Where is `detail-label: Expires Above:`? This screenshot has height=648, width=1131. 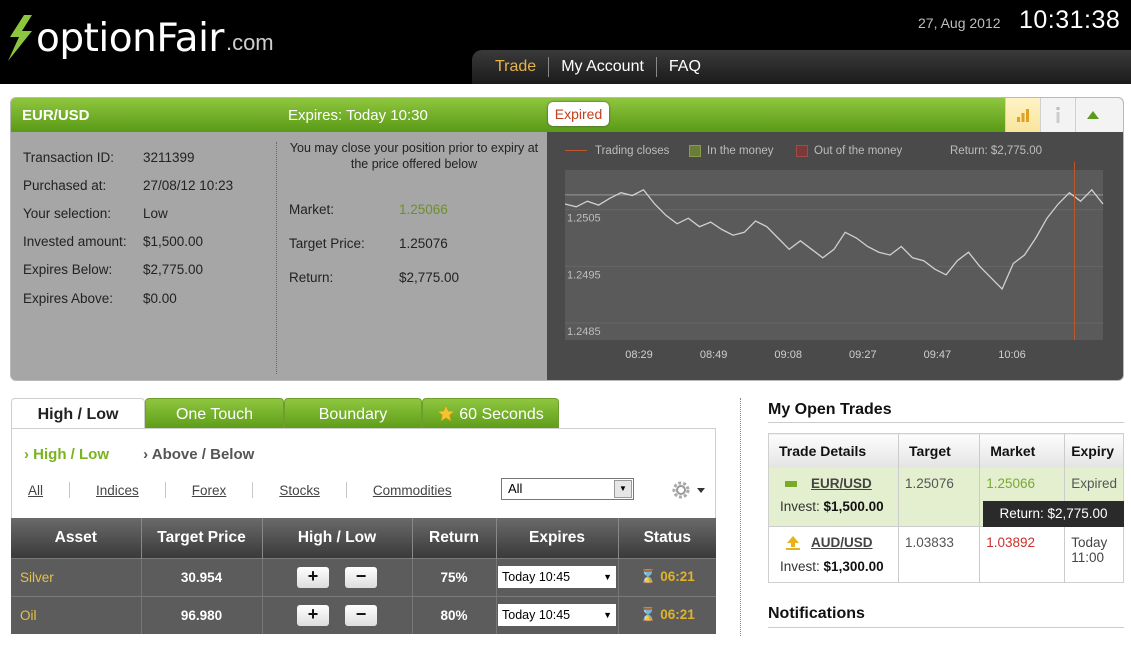
detail-label: Expires Above: is located at coordinates (68, 298).